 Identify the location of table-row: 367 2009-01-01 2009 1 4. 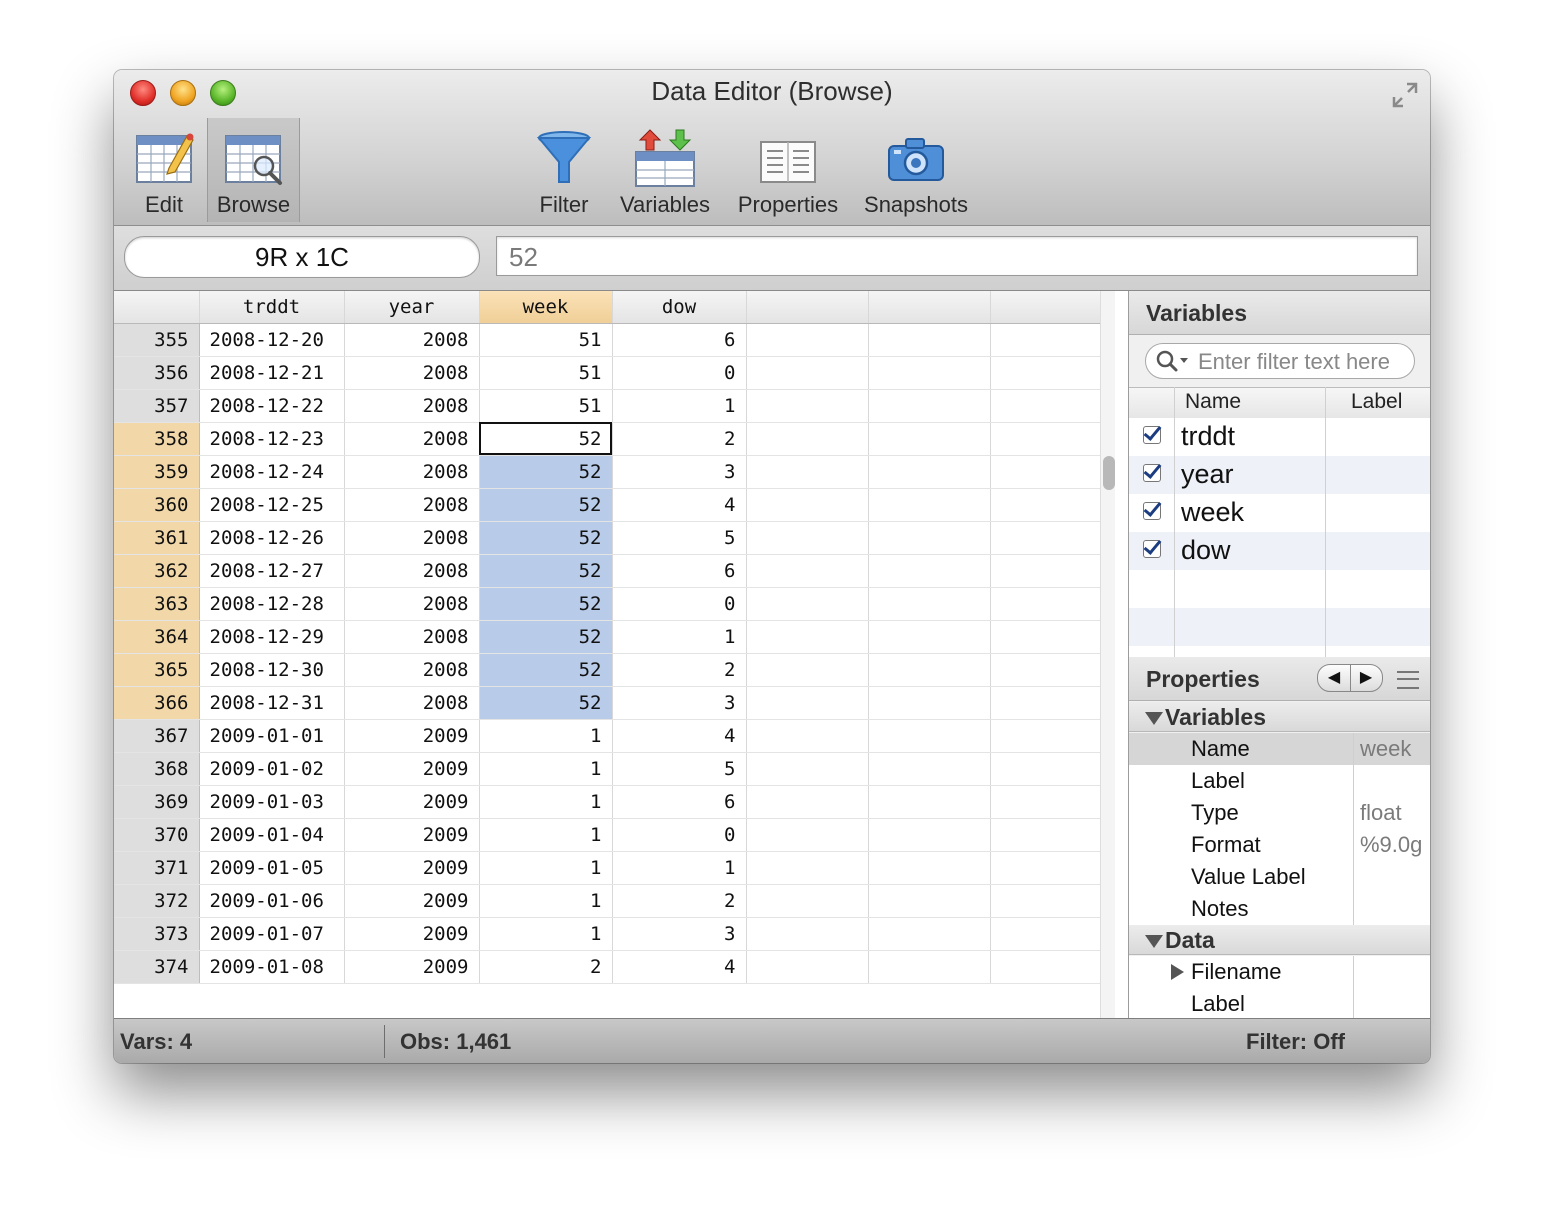
(613, 736).